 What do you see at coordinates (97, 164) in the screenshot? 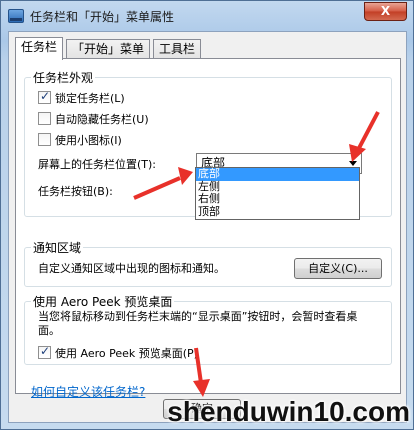
I see `location-label: 屏幕上的任务栏位置(T):` at bounding box center [97, 164].